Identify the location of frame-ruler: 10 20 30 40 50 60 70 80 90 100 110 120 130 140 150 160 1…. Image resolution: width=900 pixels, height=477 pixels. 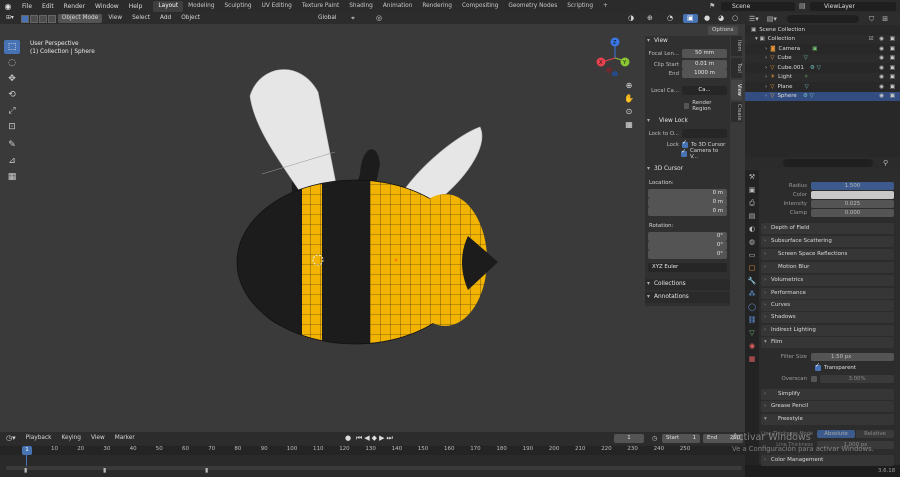
(372, 450).